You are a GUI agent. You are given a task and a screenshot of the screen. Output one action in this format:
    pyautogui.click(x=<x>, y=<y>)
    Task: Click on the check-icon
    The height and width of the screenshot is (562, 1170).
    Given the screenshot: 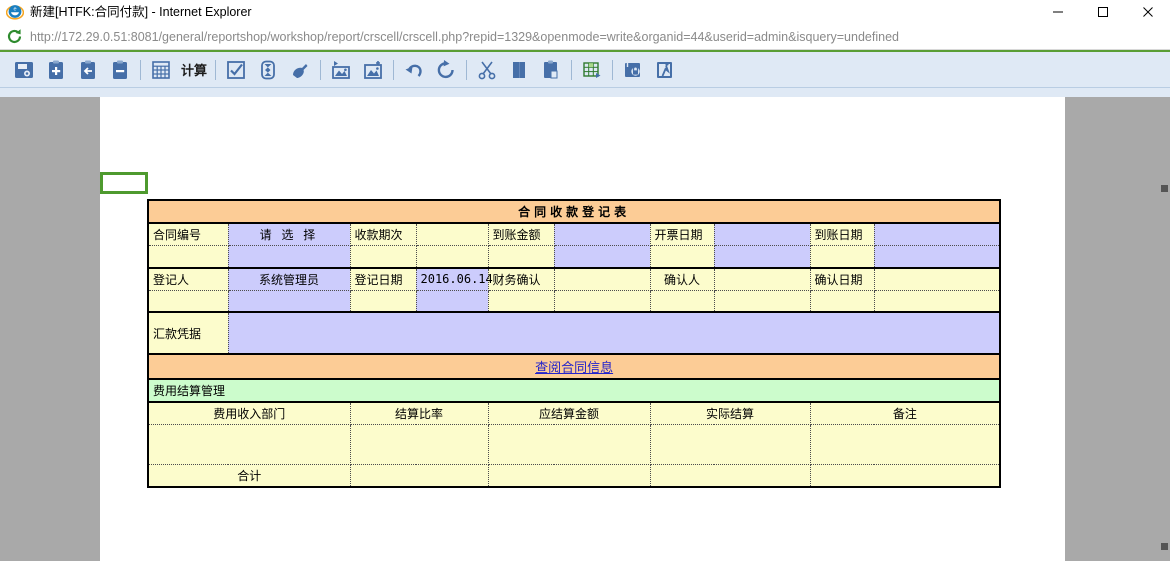 What is the action you would take?
    pyautogui.click(x=236, y=70)
    